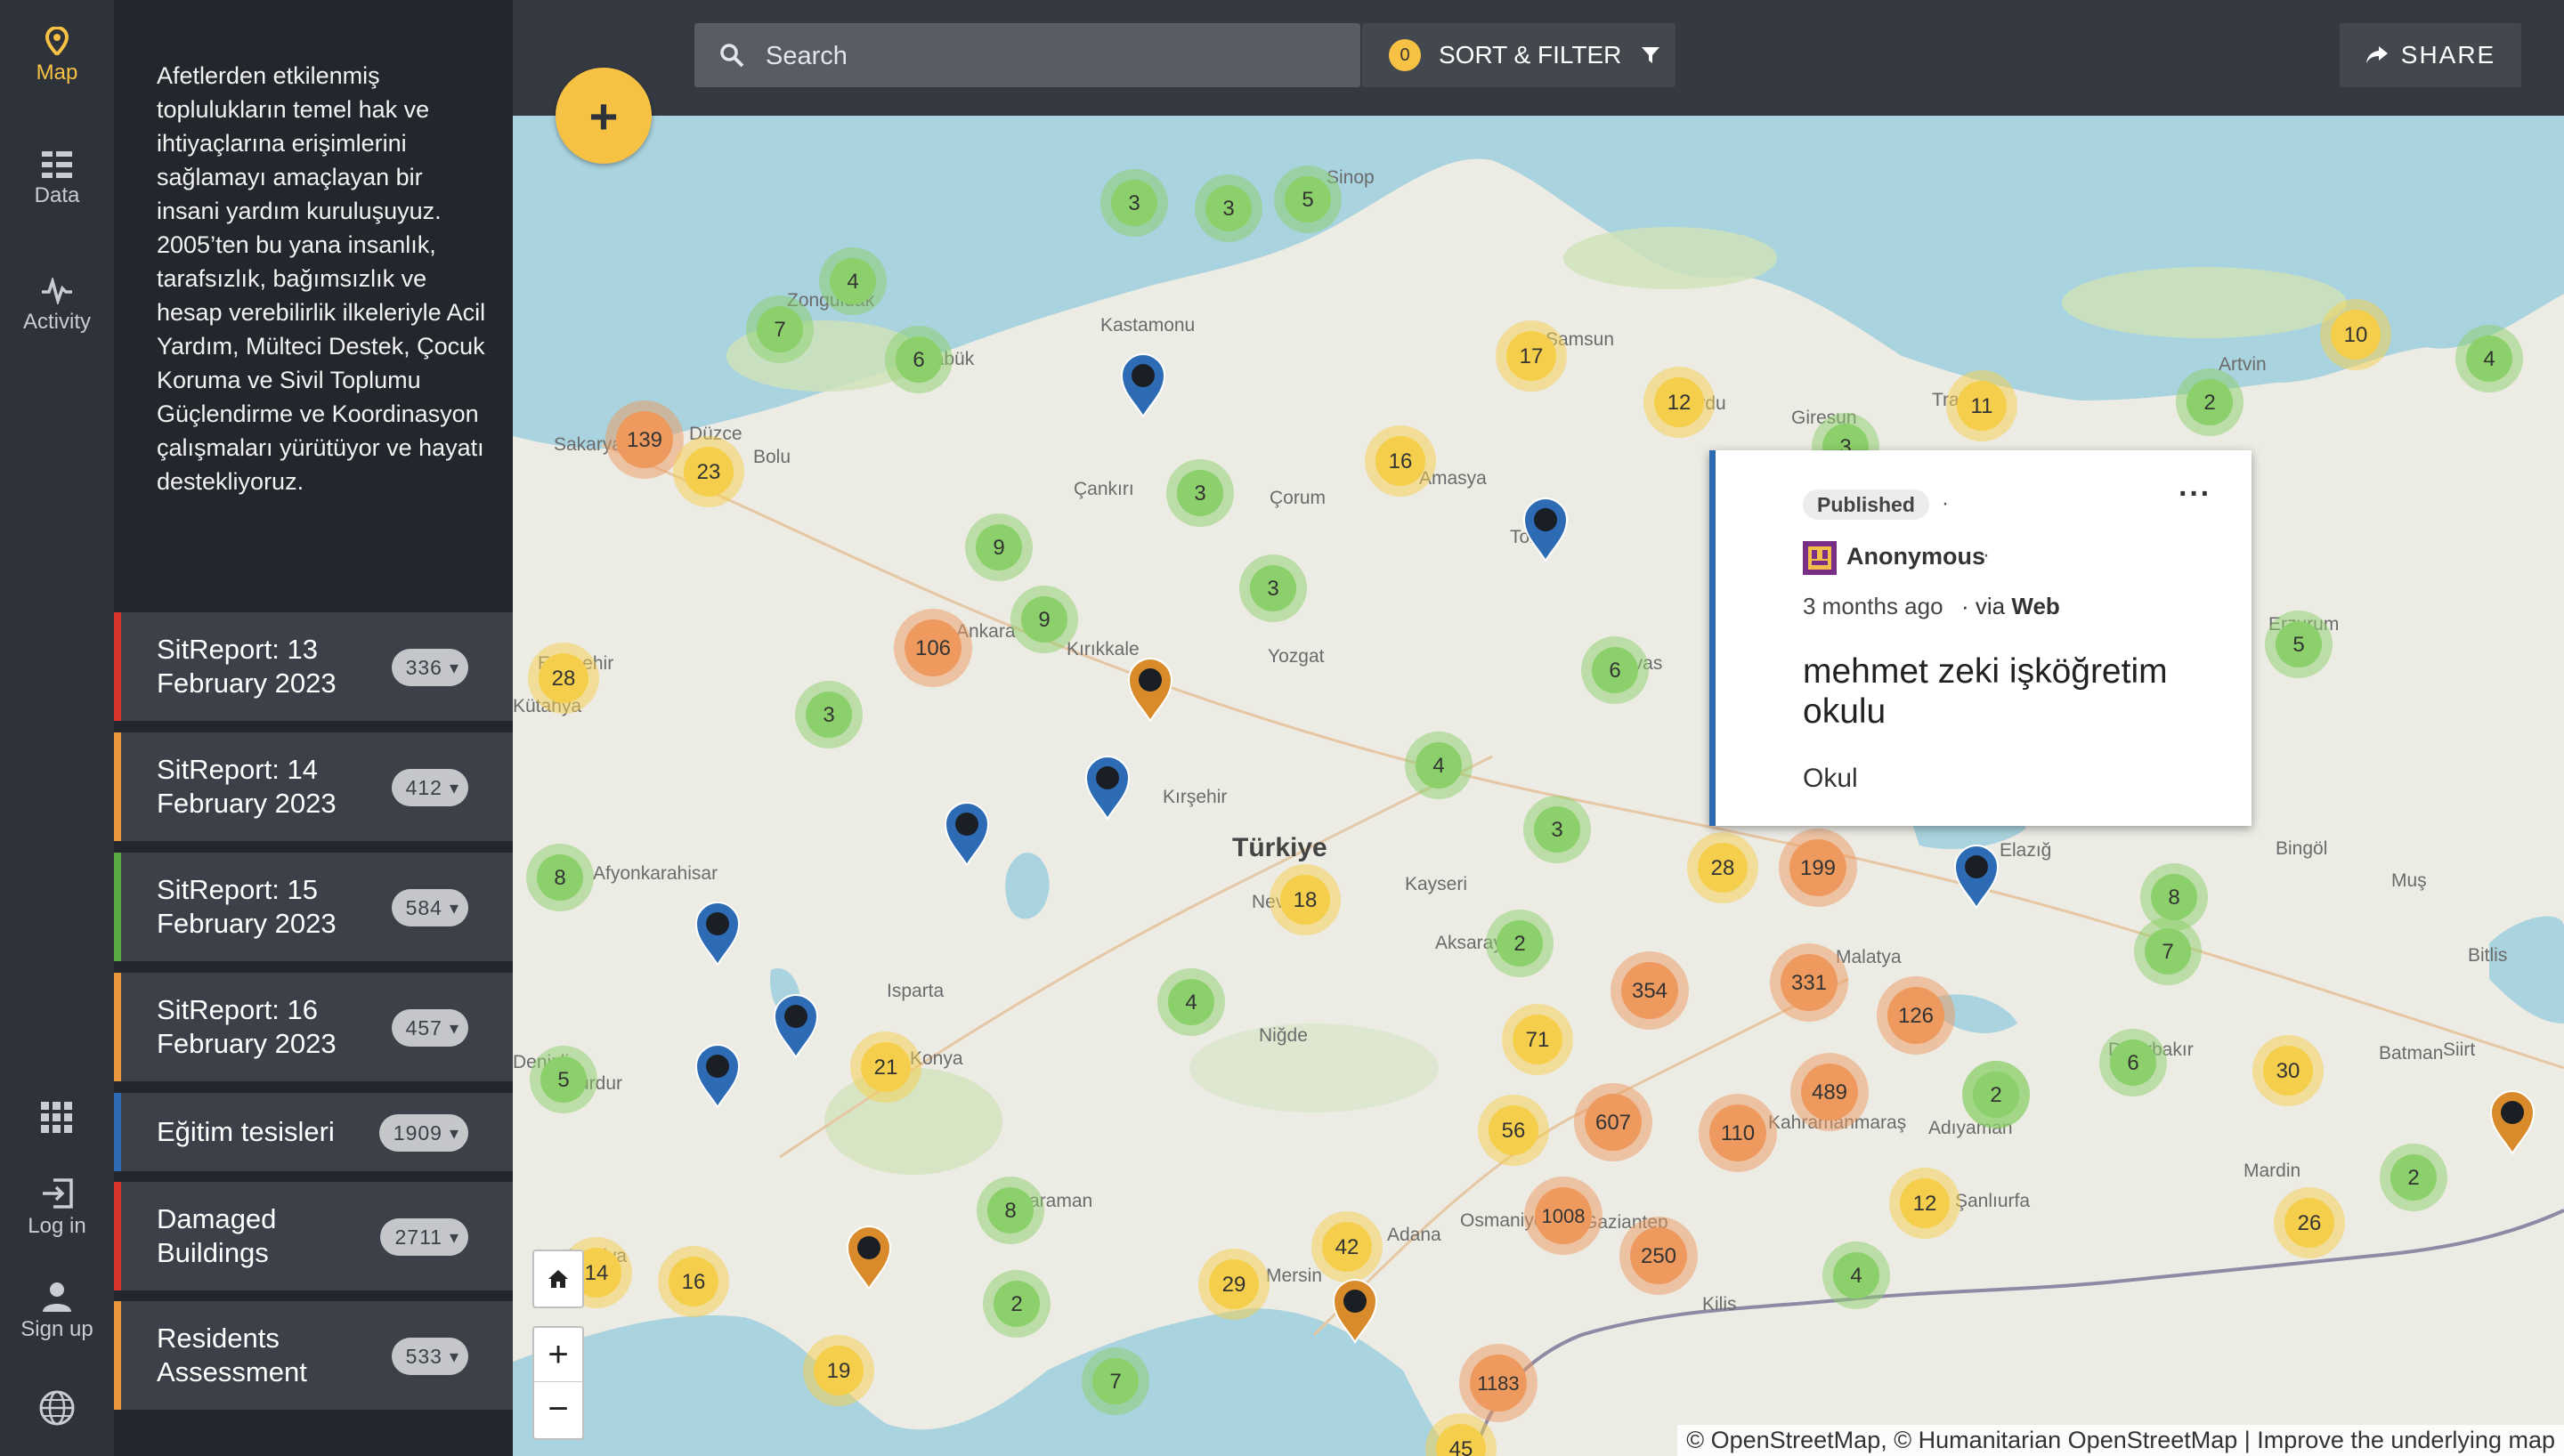 Image resolution: width=2564 pixels, height=1456 pixels. Describe the element at coordinates (708, 471) in the screenshot. I see `marker-cluster: 23` at that location.